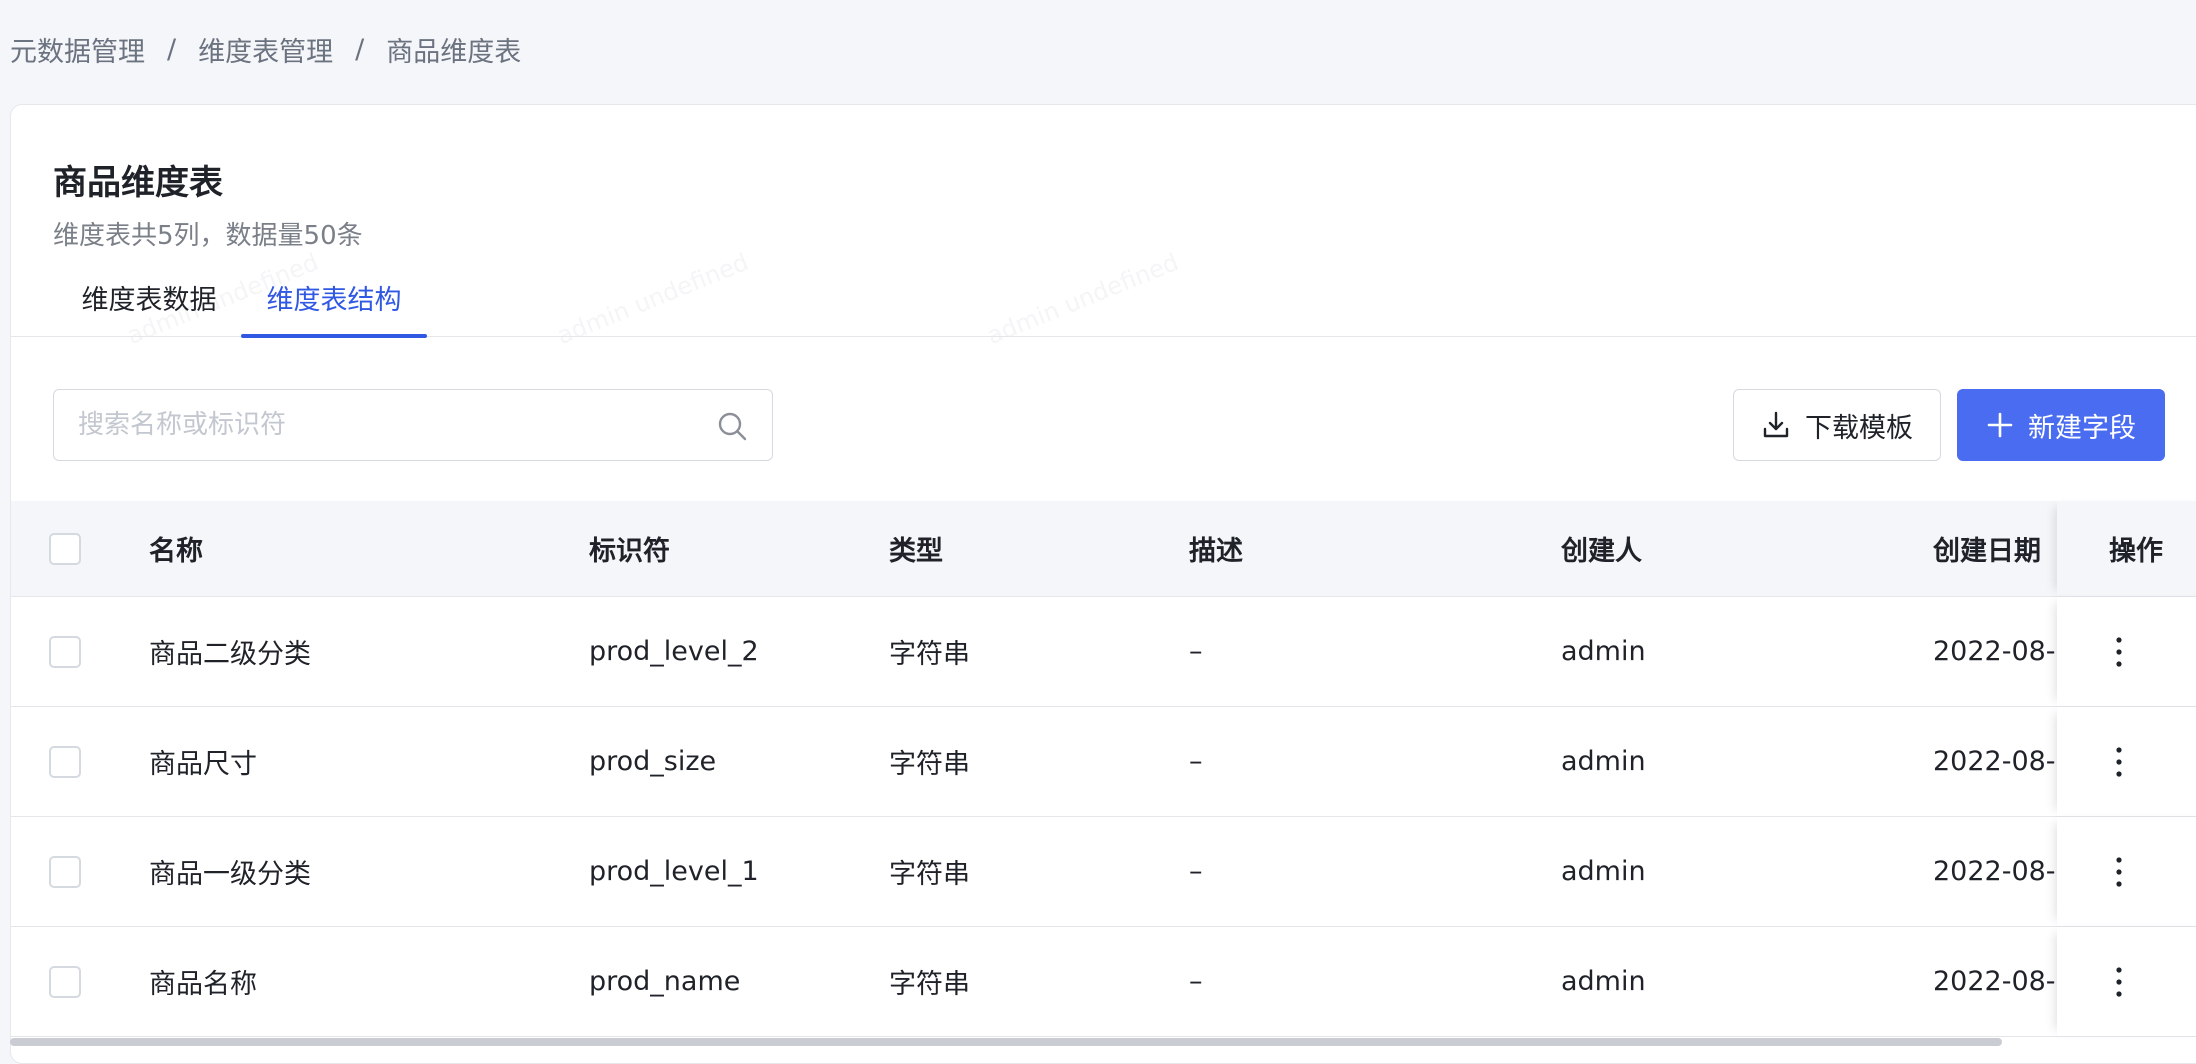  What do you see at coordinates (230, 874) in the screenshot?
I see `field-name: 商品一级分类` at bounding box center [230, 874].